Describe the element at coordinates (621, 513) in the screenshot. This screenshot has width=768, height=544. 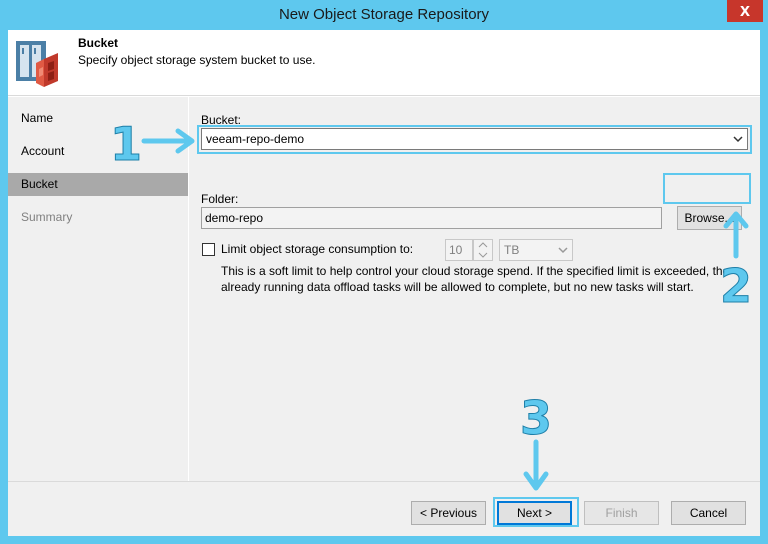
I see `finish-button: Finish` at that location.